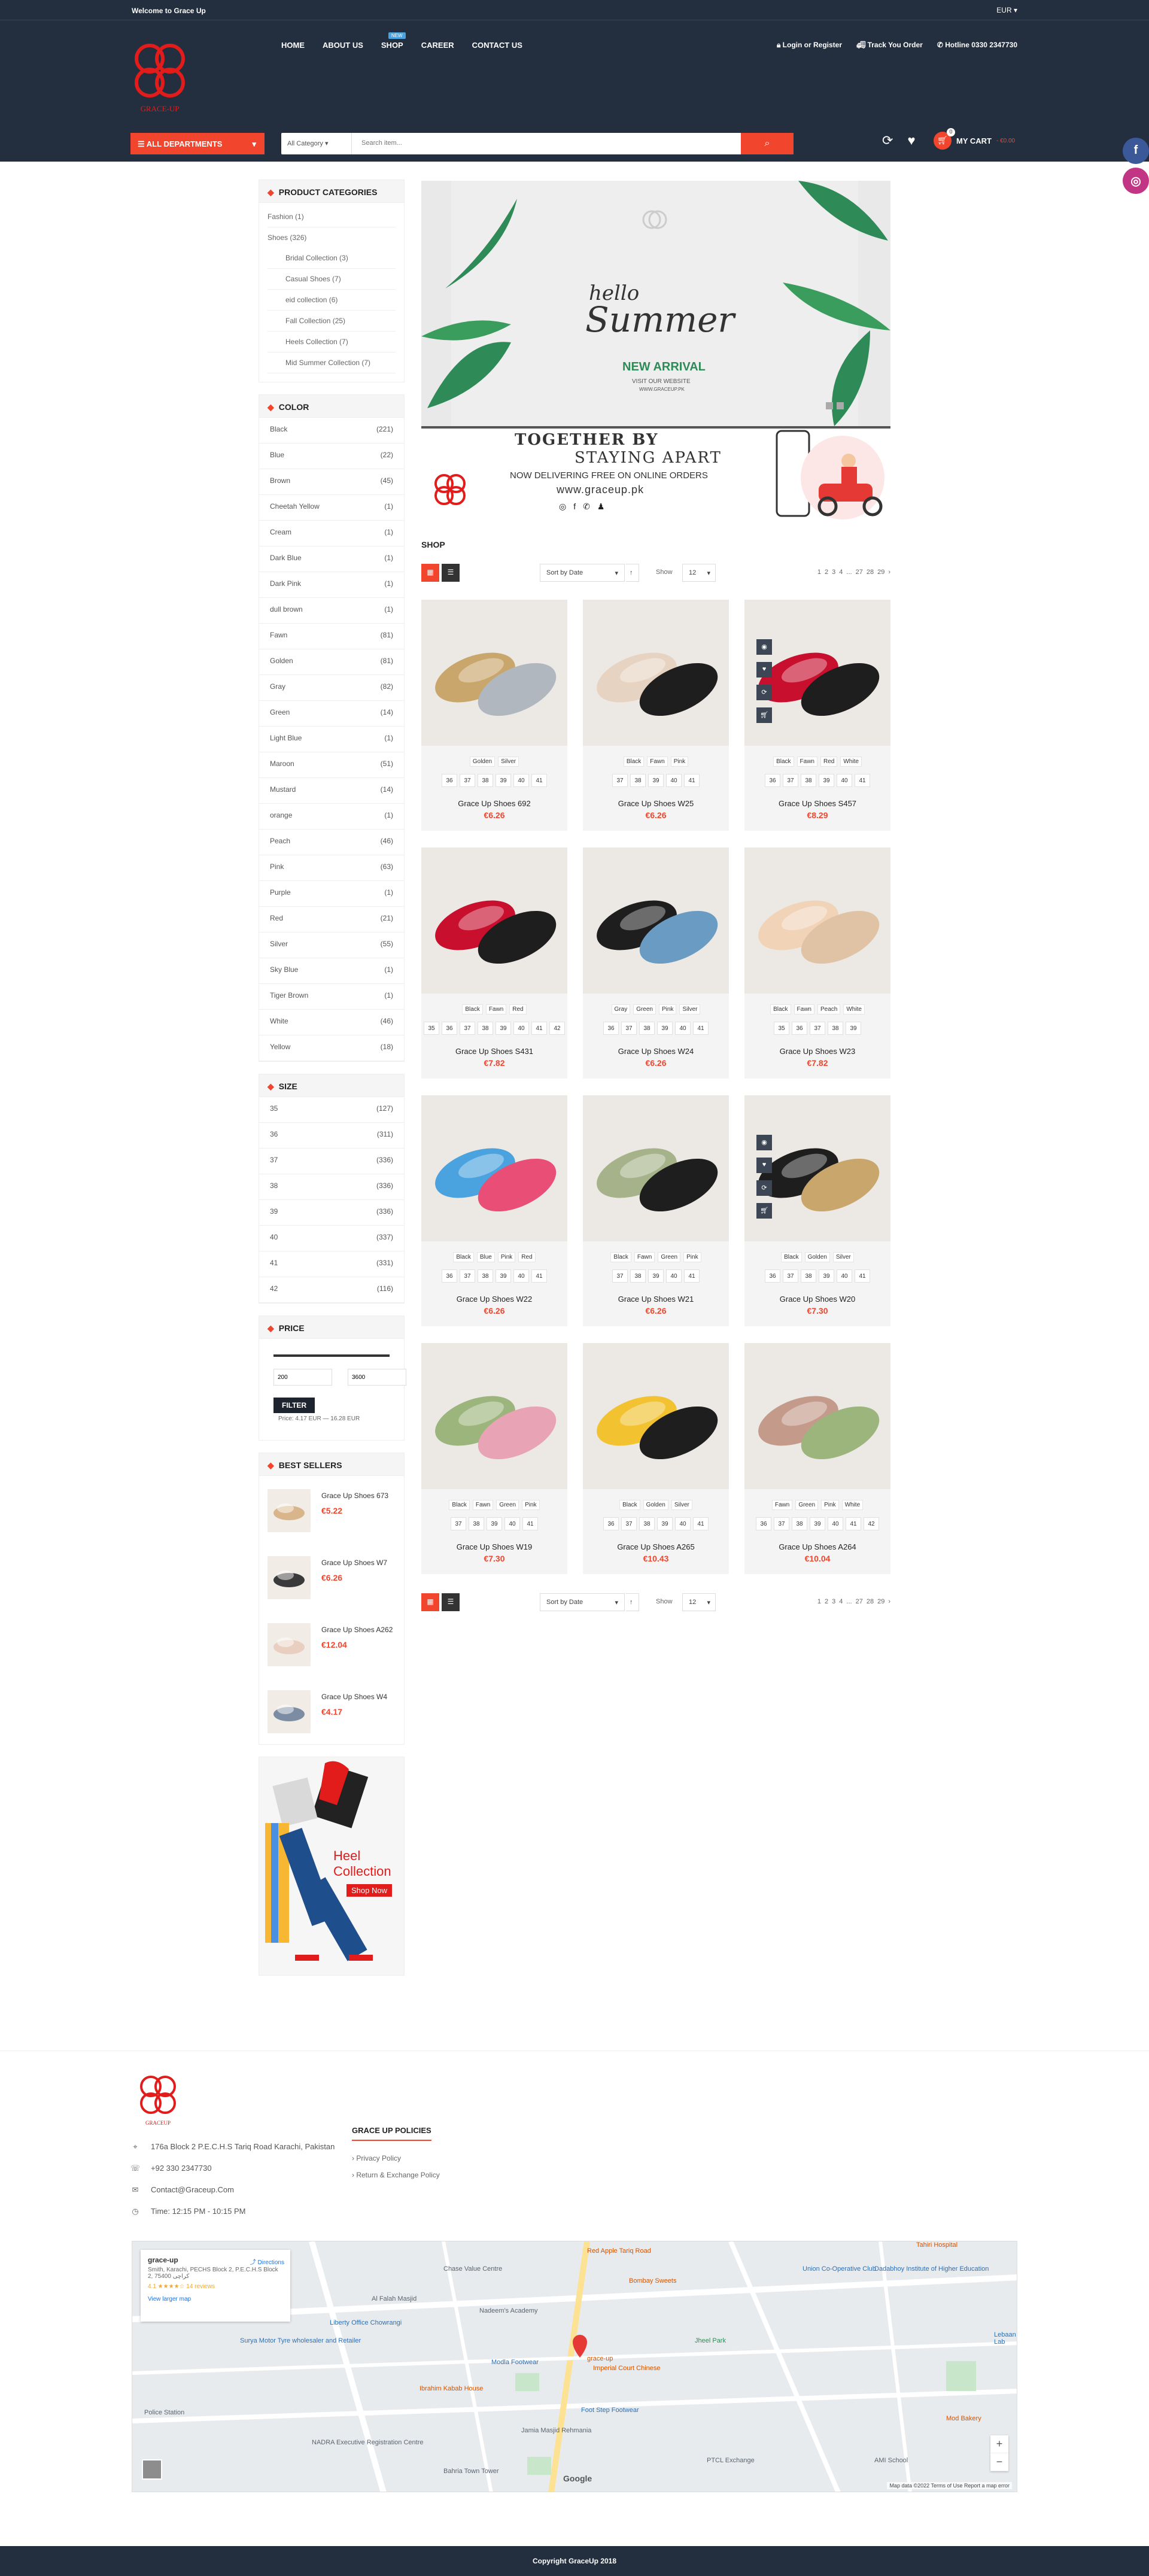 The image size is (1149, 2576). I want to click on product-name: Grace Up Shoes W23, so click(817, 1051).